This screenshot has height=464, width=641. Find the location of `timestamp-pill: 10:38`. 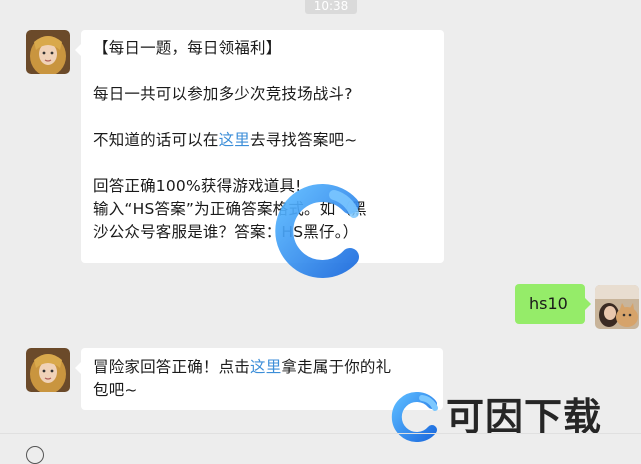

timestamp-pill: 10:38 is located at coordinates (331, 7).